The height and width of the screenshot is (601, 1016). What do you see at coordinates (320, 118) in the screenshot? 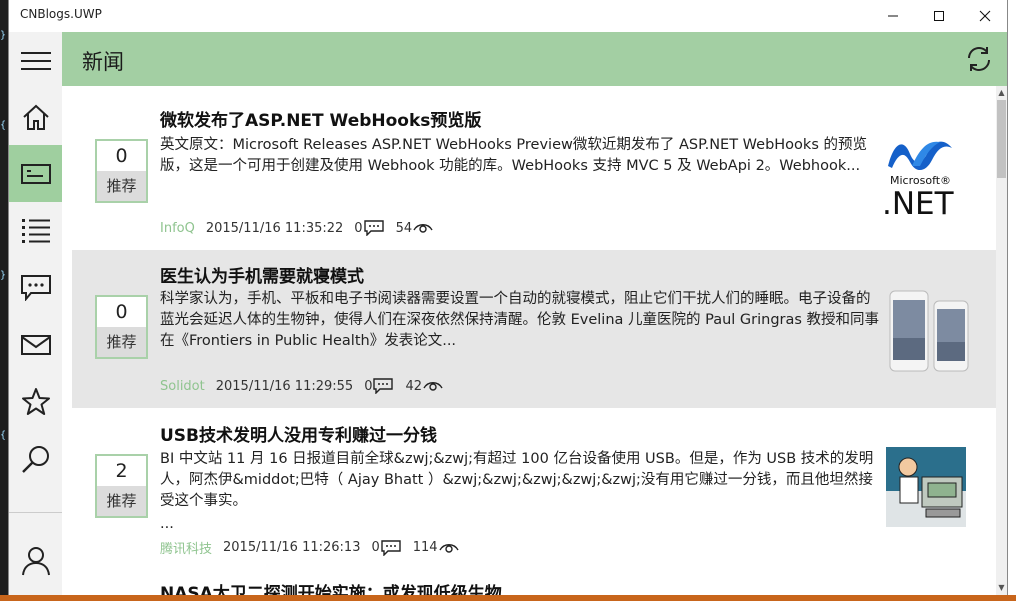
I see `news-title: 微软发布了ASP.NET WebHooks预览版` at bounding box center [320, 118].